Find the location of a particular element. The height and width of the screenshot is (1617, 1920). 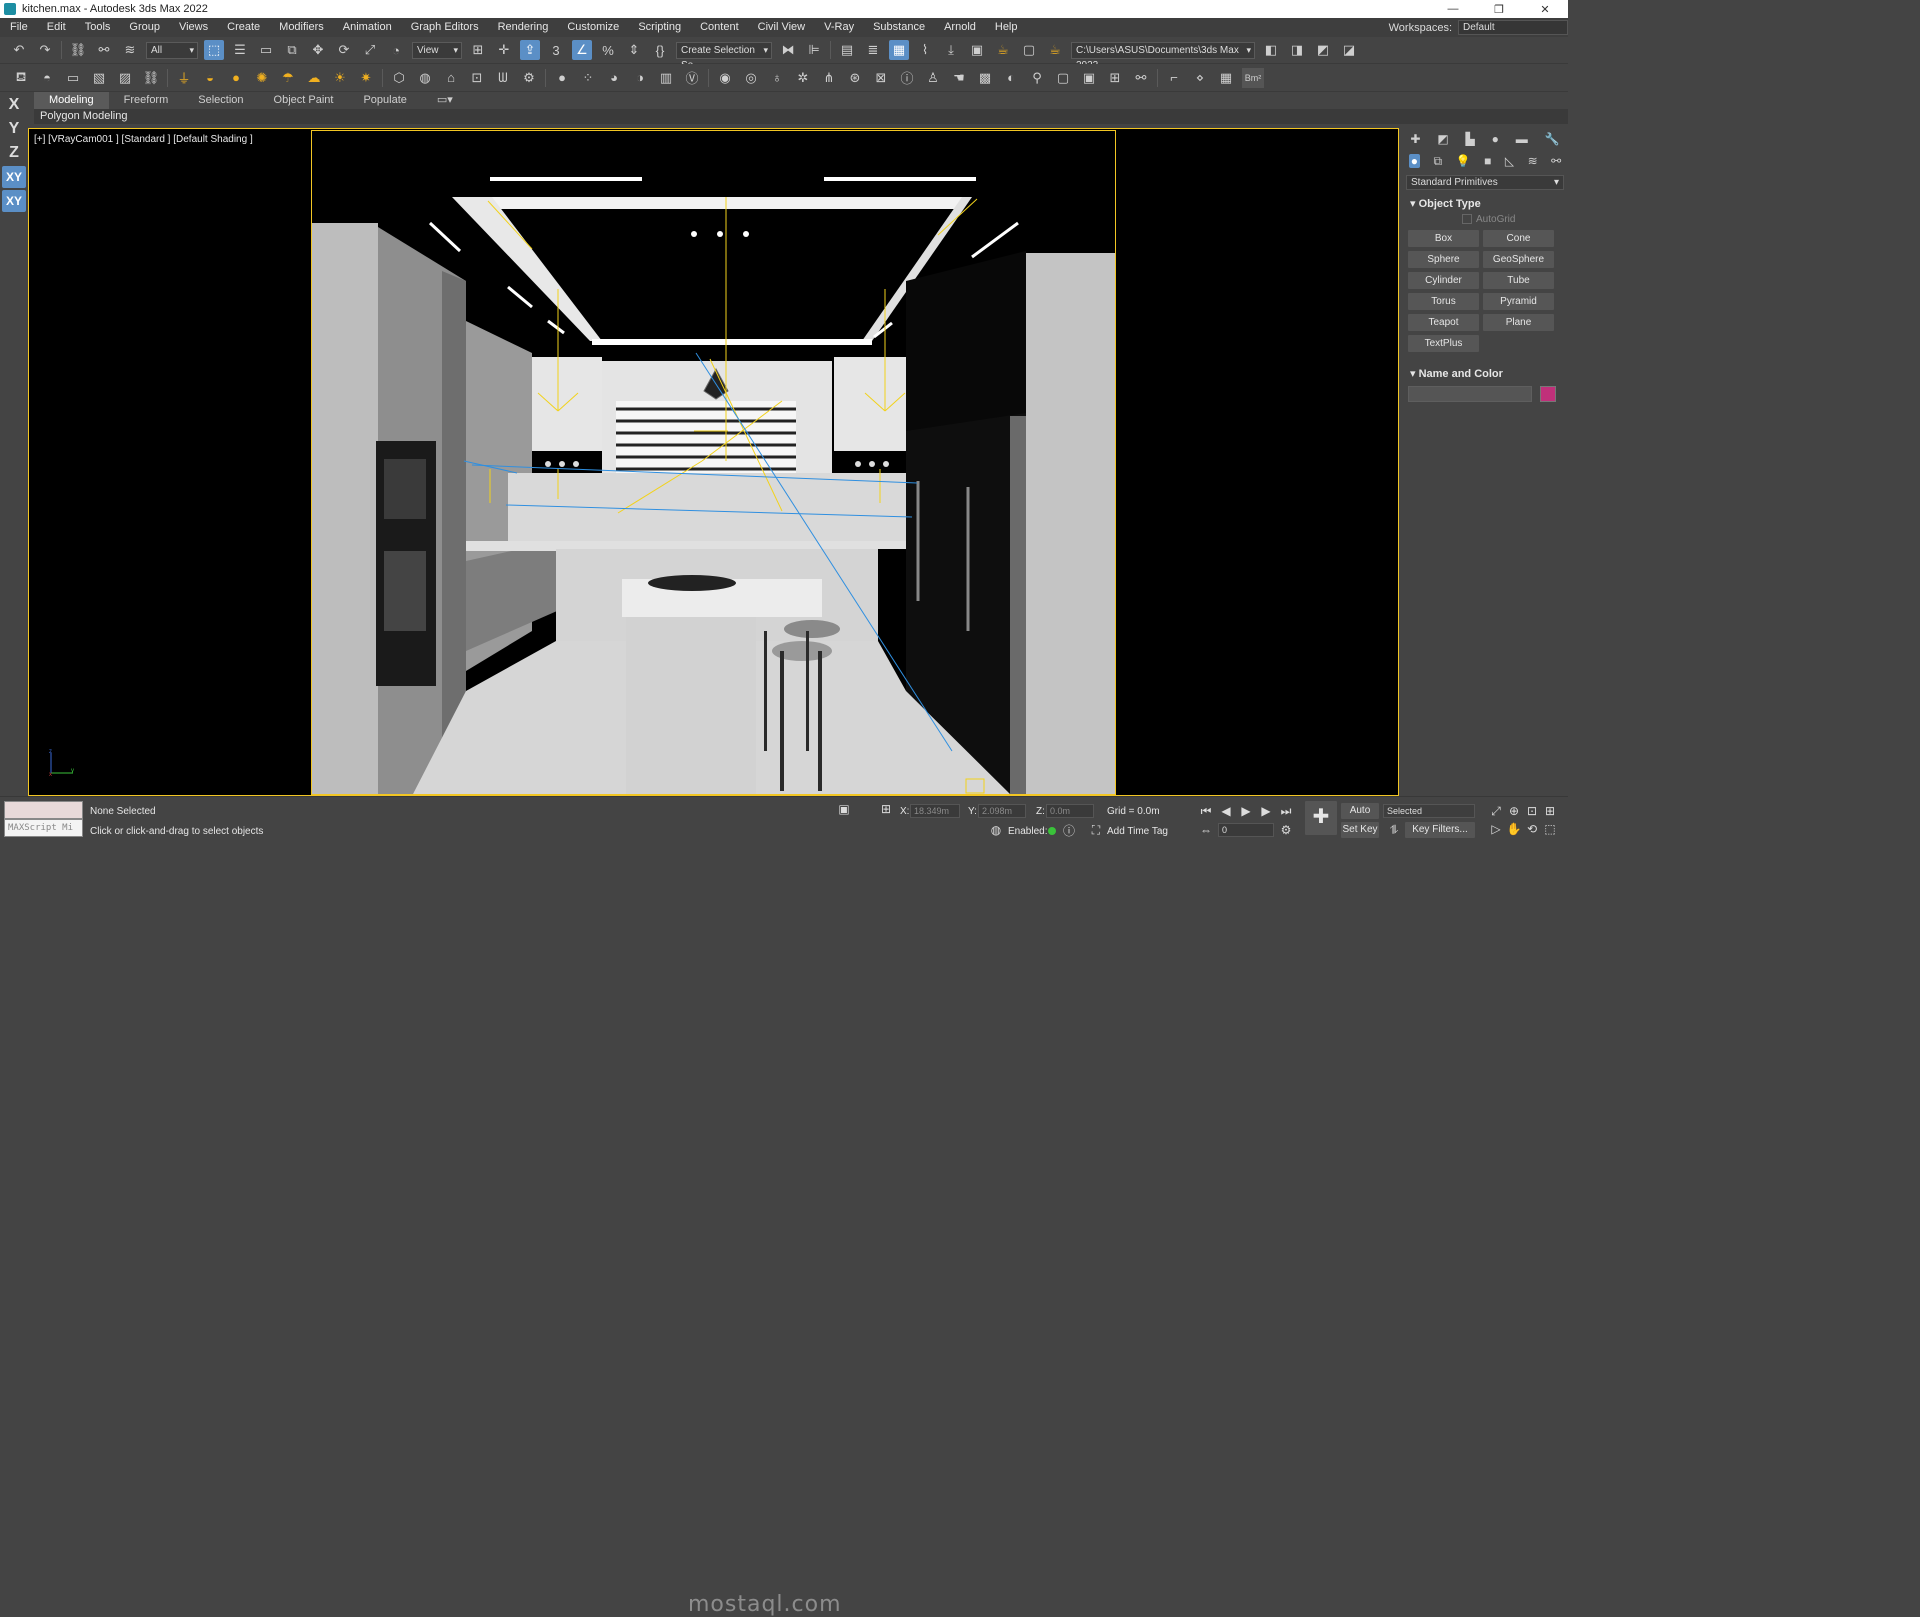

menu-civil-view: Civil View is located at coordinates (781, 27).